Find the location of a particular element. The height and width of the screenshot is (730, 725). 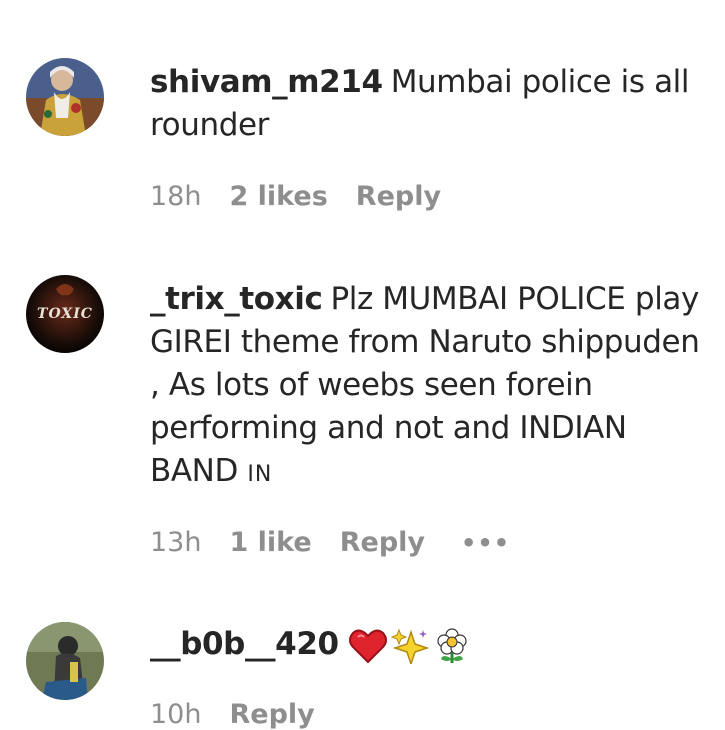

comment-username: __b0b__420 is located at coordinates (244, 644).